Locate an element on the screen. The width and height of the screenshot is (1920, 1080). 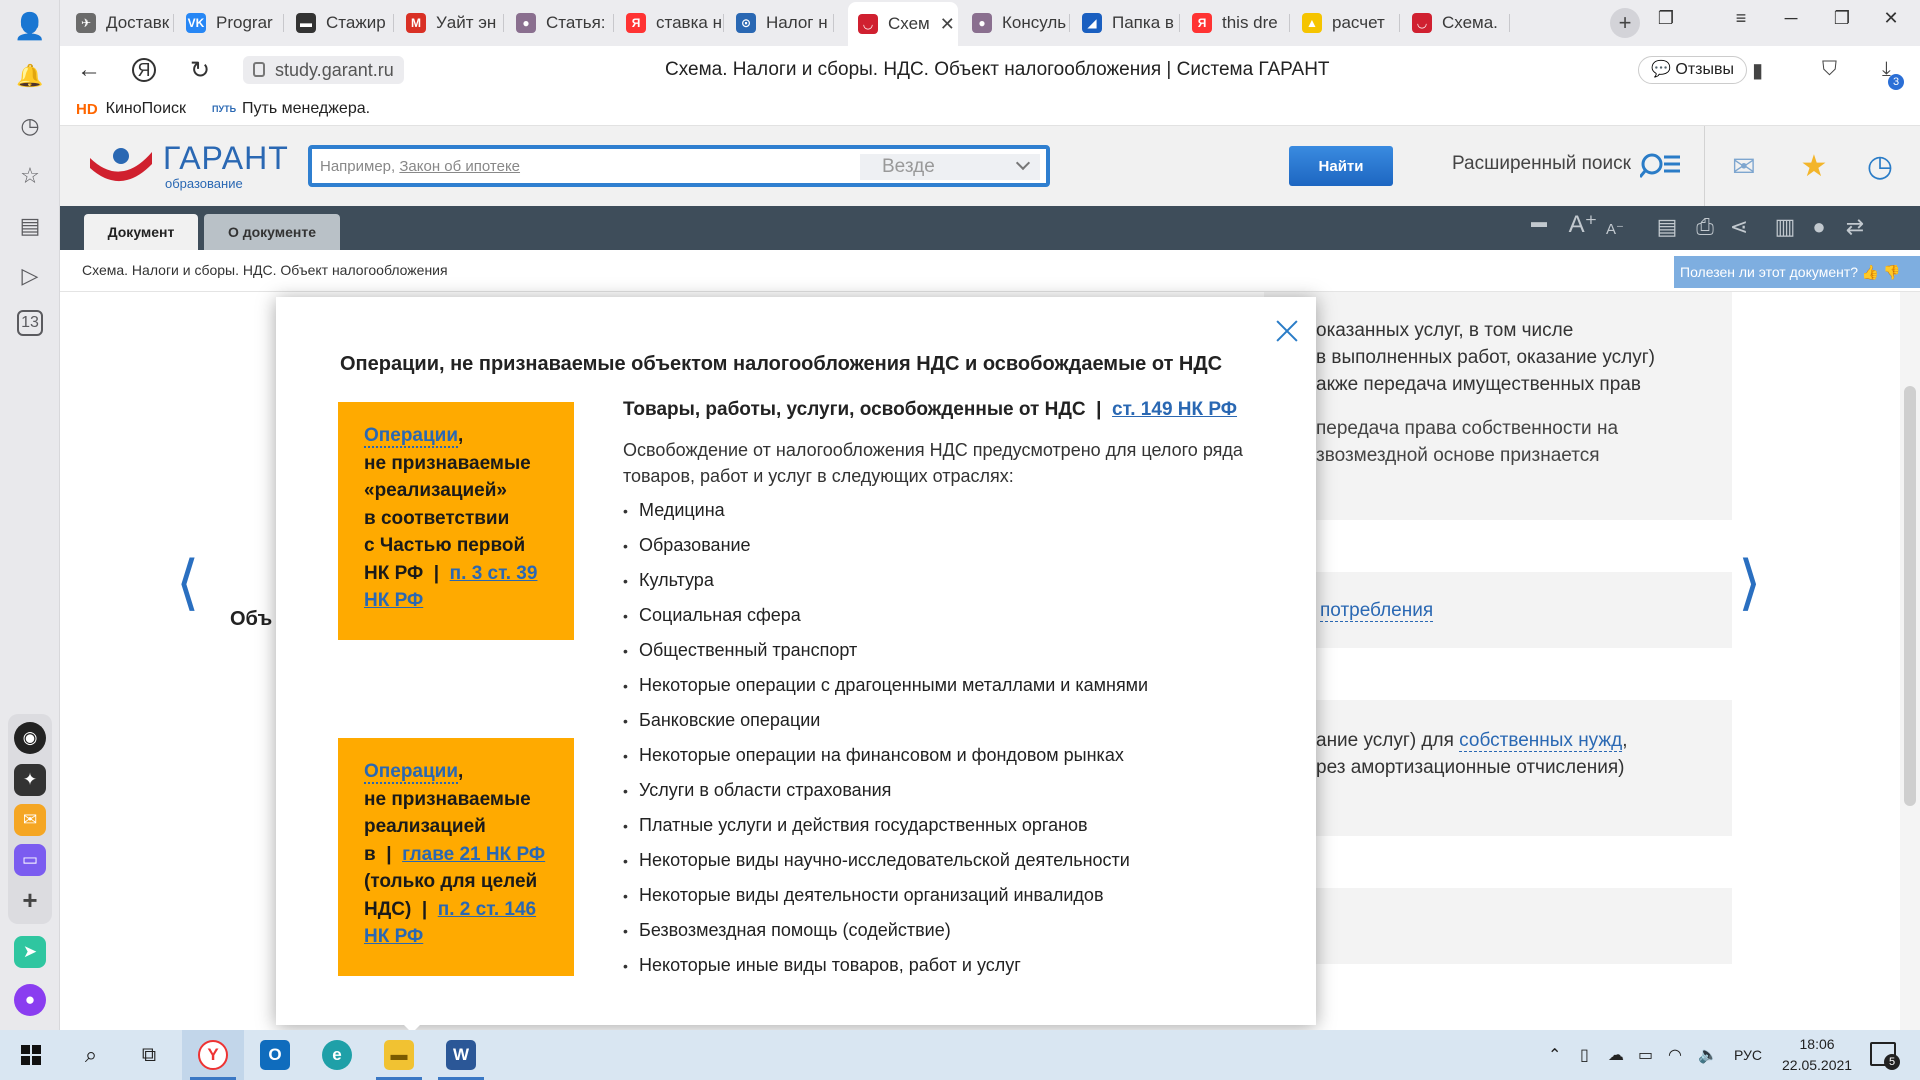
notifications-bell-icon: 🔔 is located at coordinates (30, 76).